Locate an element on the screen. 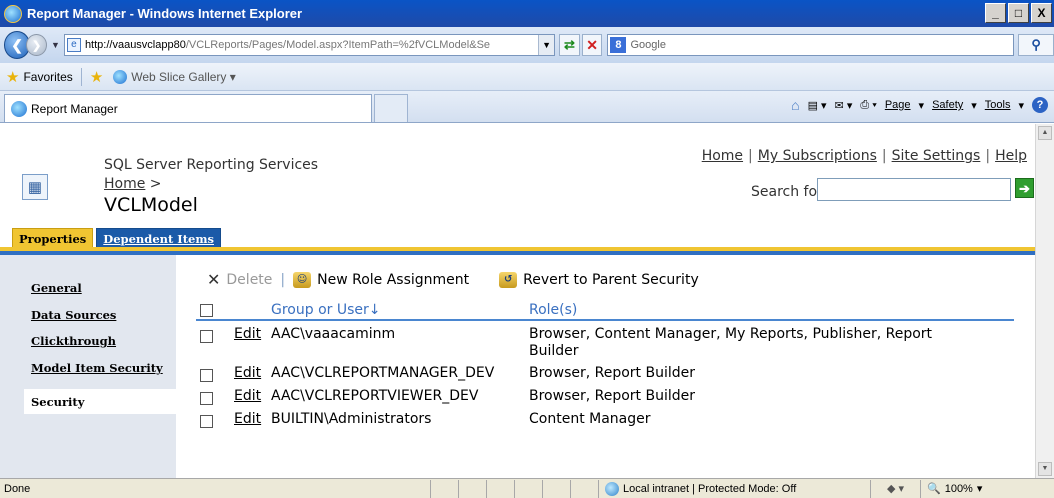 This screenshot has height=498, width=1054. zoom-control: 🔍 100% ▾ is located at coordinates (951, 488).